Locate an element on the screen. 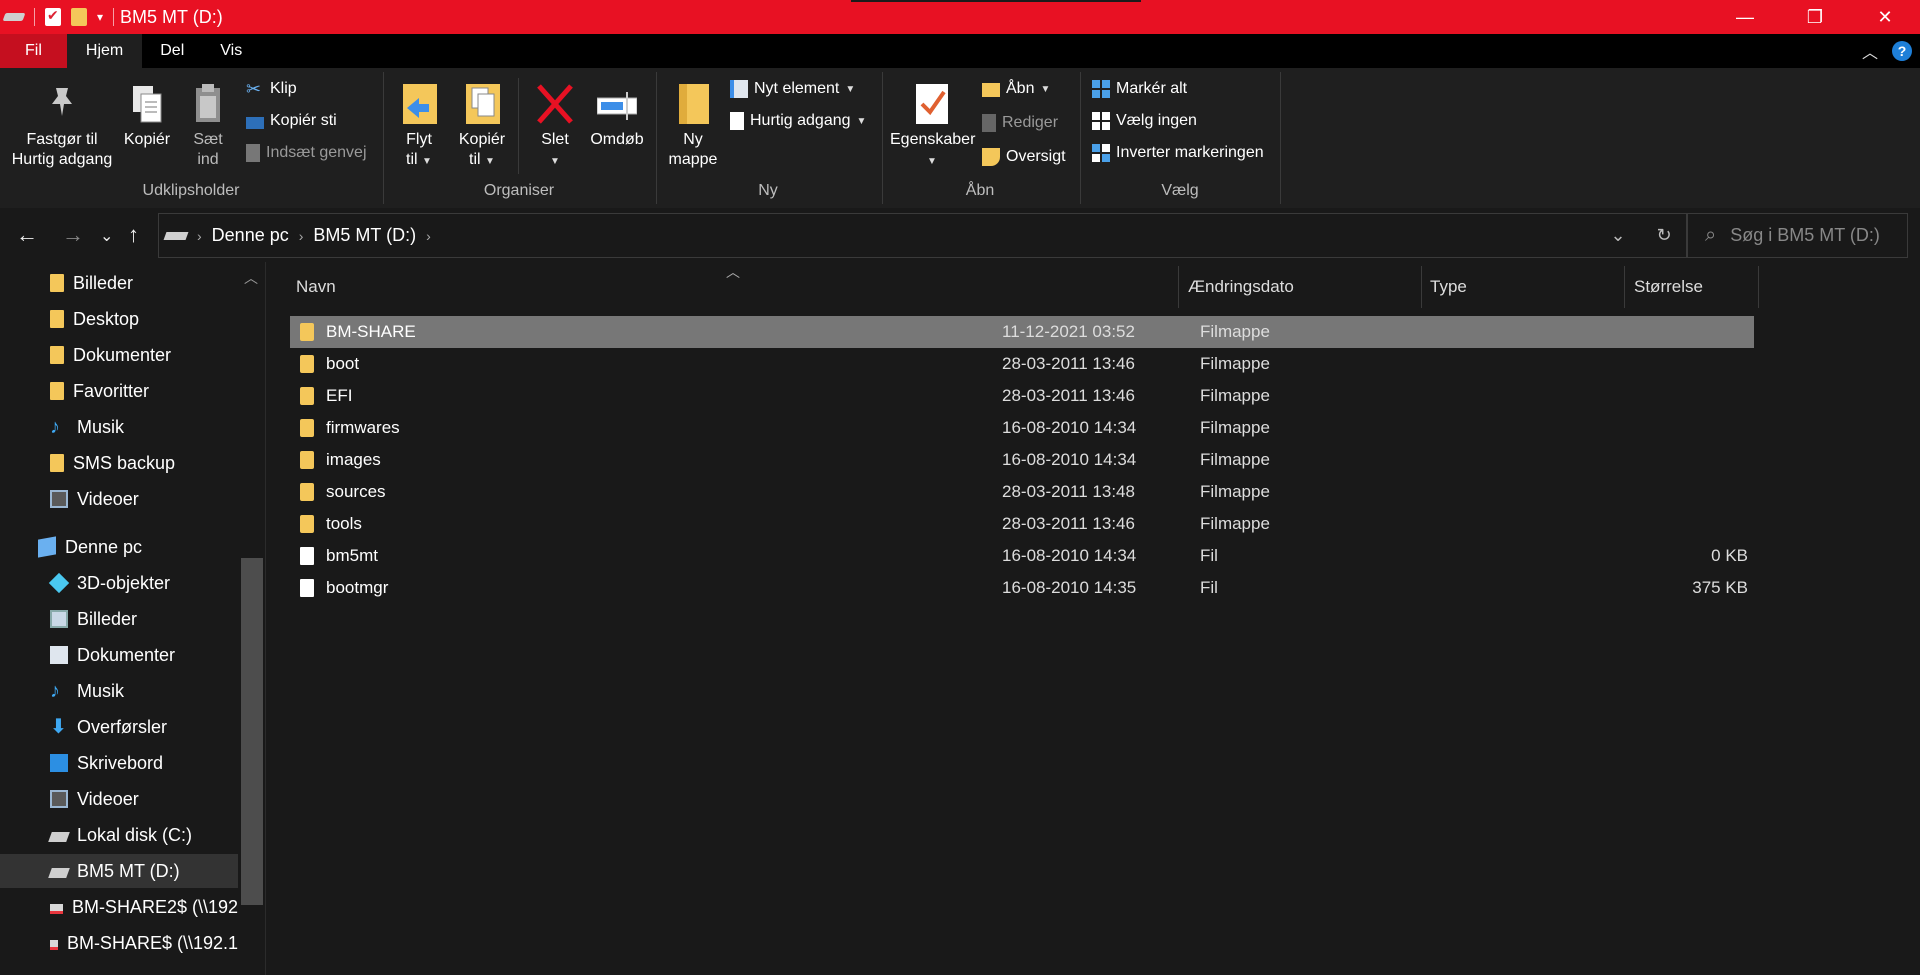 This screenshot has width=1920, height=975. new-item-button: Nyt element ▼ is located at coordinates (792, 89).